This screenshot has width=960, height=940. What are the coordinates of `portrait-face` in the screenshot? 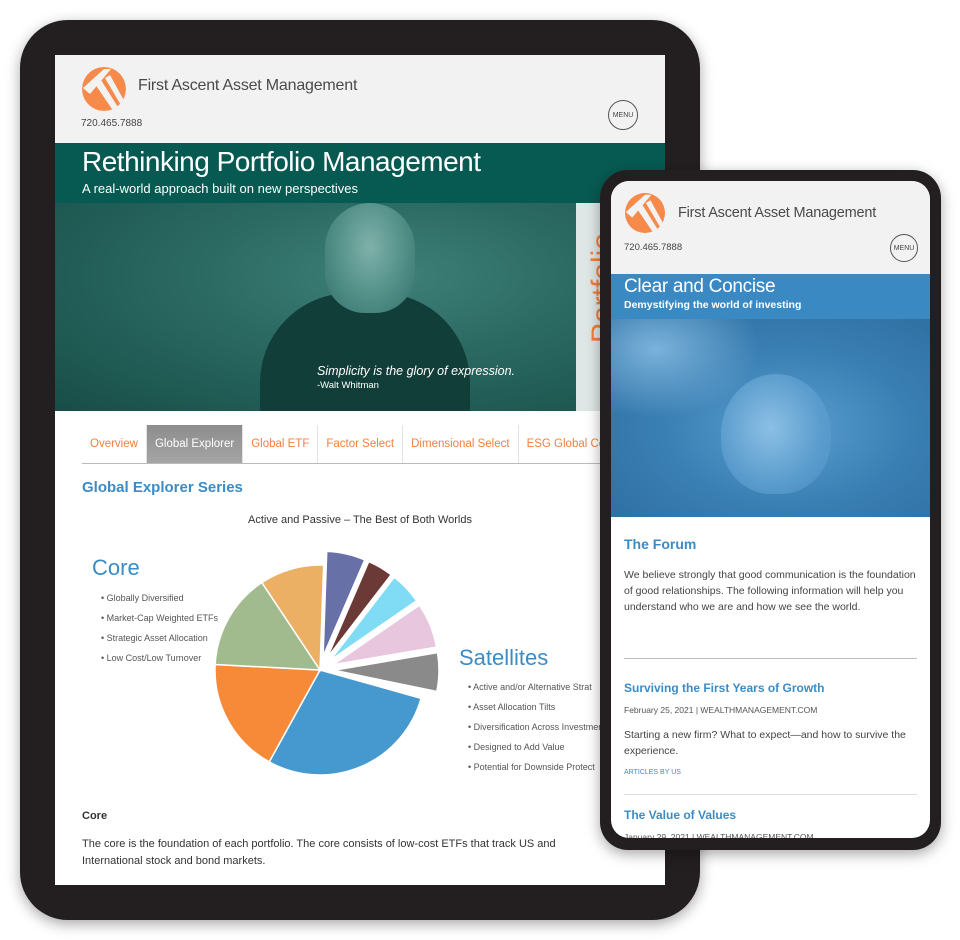 It's located at (776, 434).